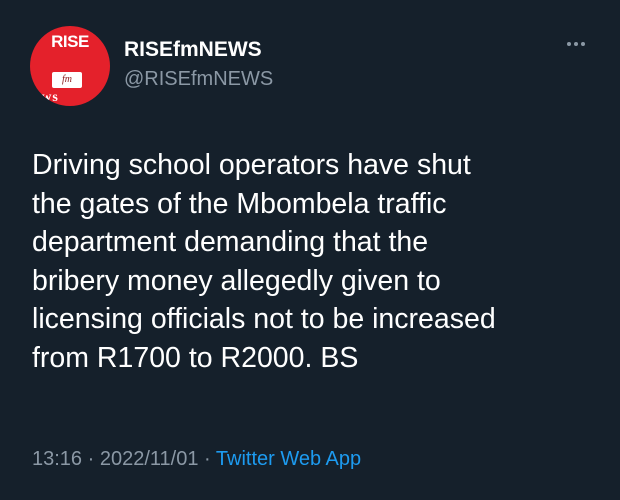 The image size is (620, 500). Describe the element at coordinates (288, 459) in the screenshot. I see `tweet-source-link: Twitter Web App` at that location.